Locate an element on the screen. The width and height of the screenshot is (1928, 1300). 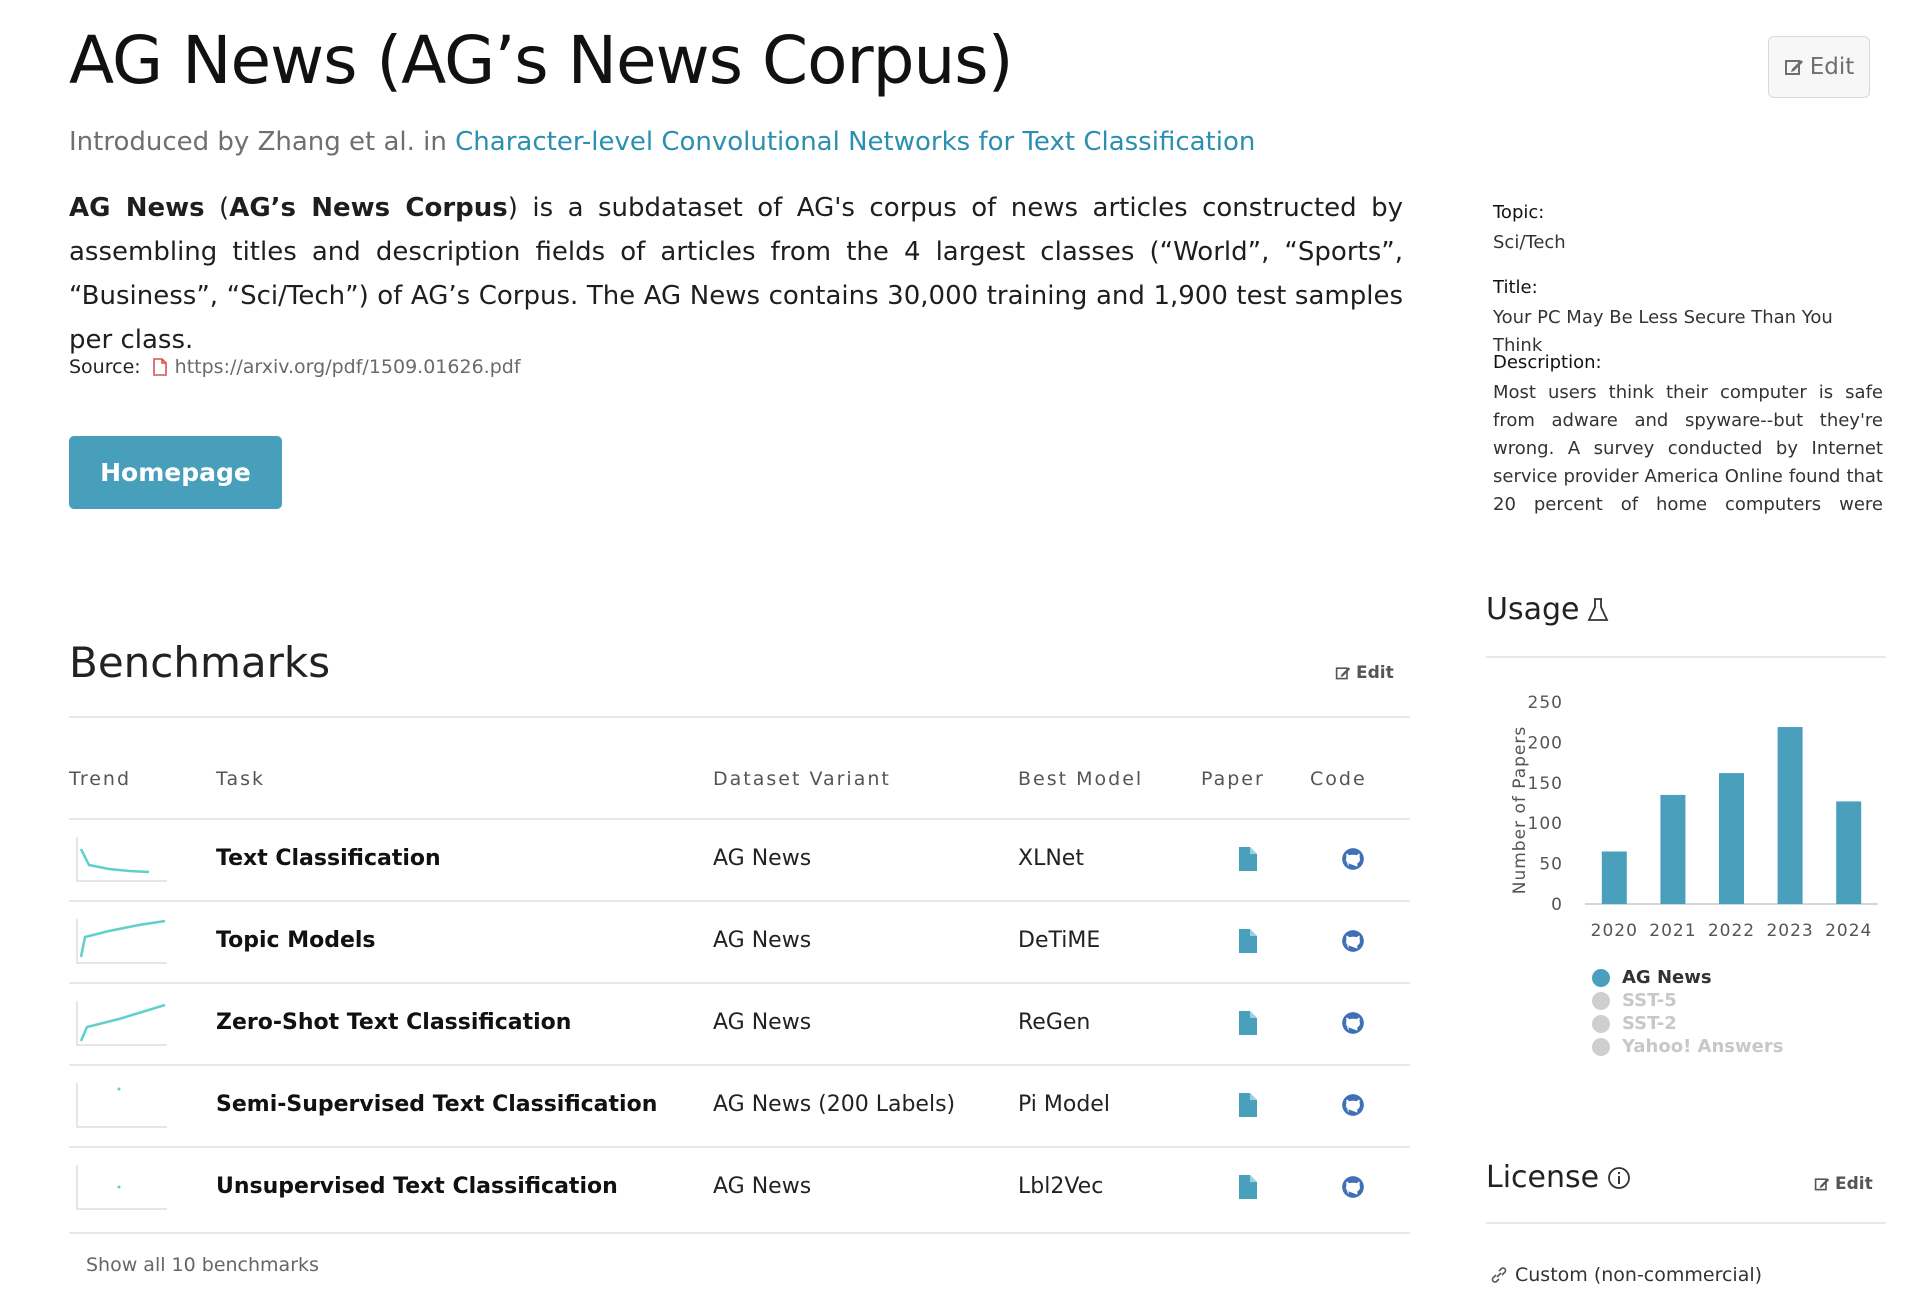
benchmarks-divider is located at coordinates (739, 717).